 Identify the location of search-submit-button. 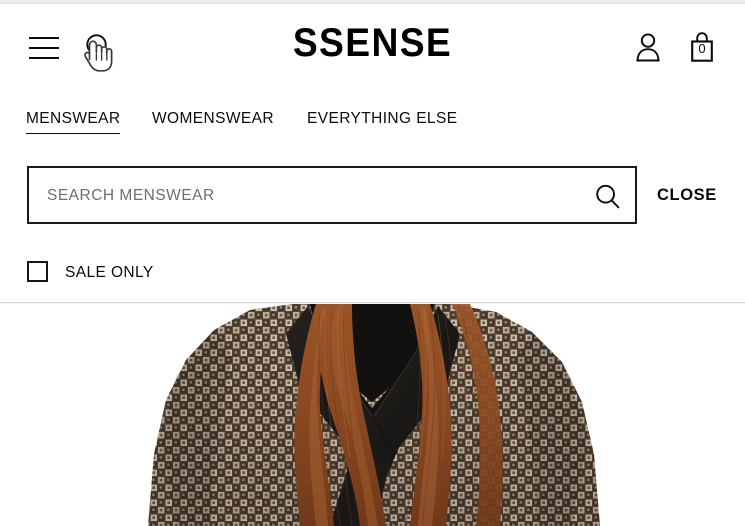
(608, 197).